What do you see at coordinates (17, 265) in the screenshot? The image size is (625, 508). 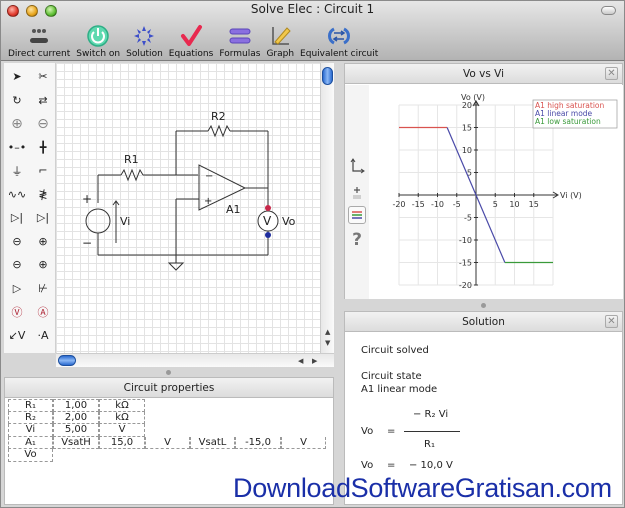 I see `controlled-voltage-source-icon: ⊖` at bounding box center [17, 265].